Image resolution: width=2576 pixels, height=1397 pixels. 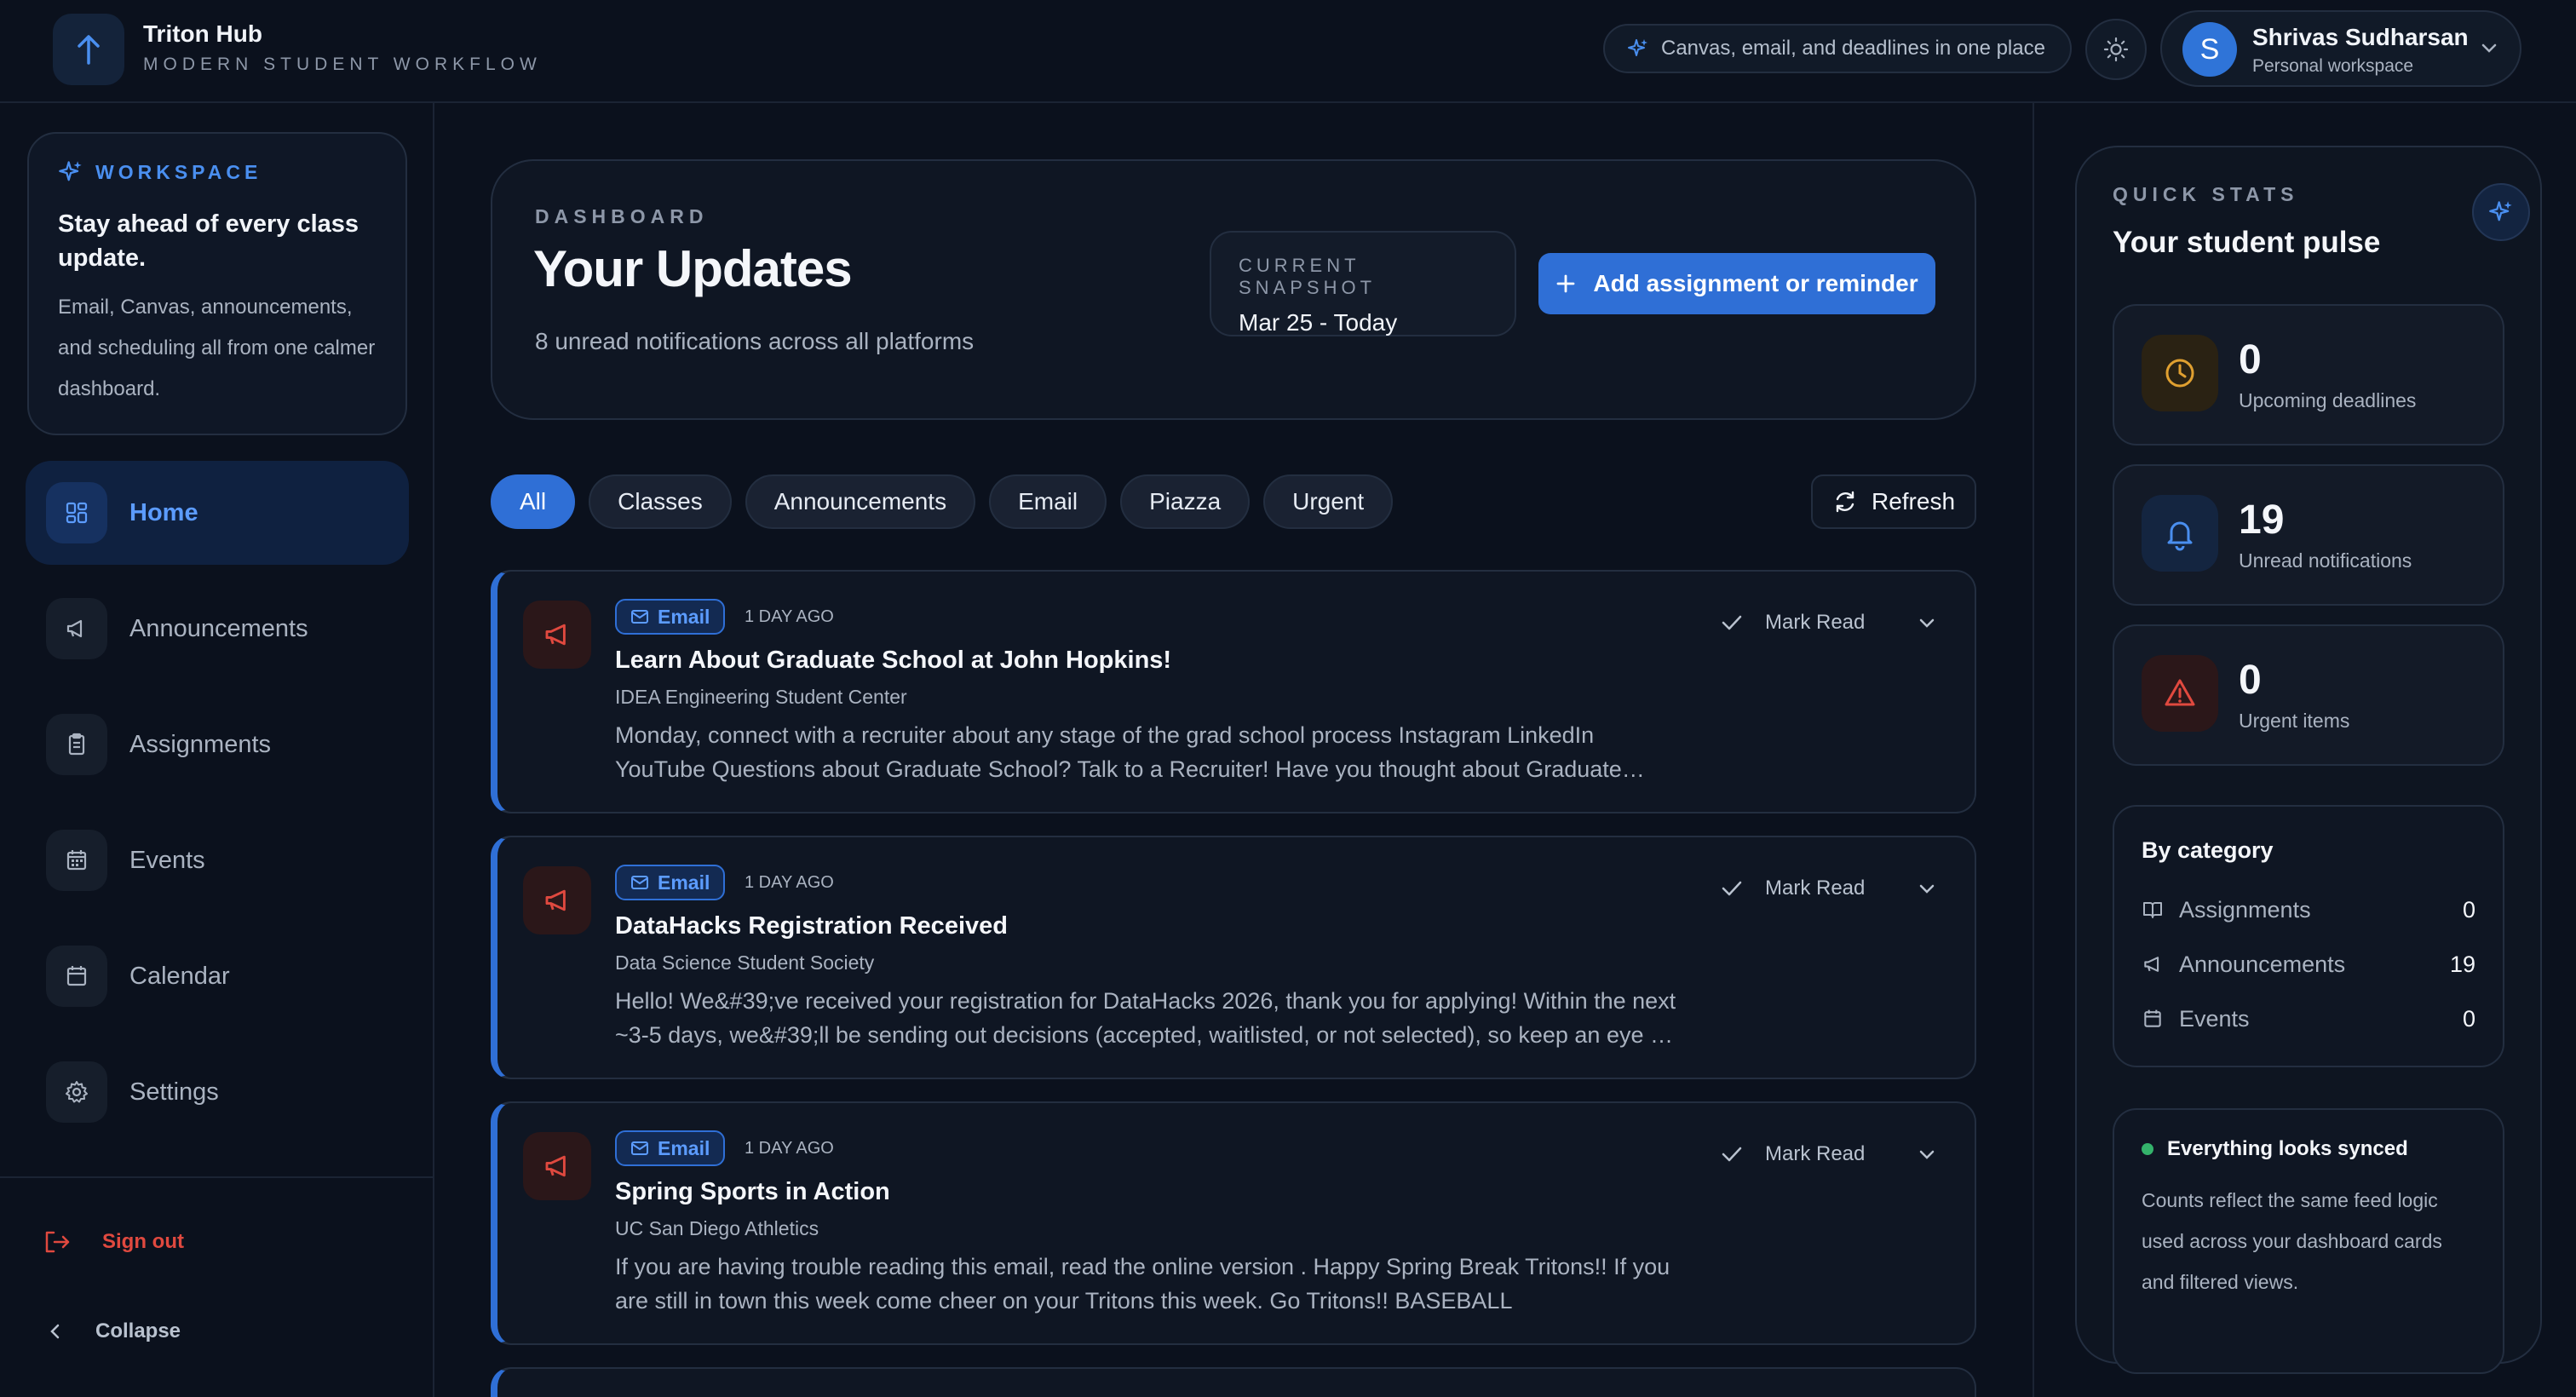 I want to click on collapse-button: Collapse, so click(x=114, y=1331).